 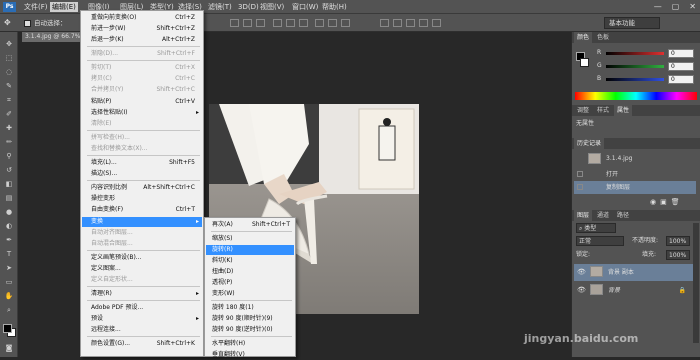 I want to click on eye-icon: 👁, so click(x=581, y=290).